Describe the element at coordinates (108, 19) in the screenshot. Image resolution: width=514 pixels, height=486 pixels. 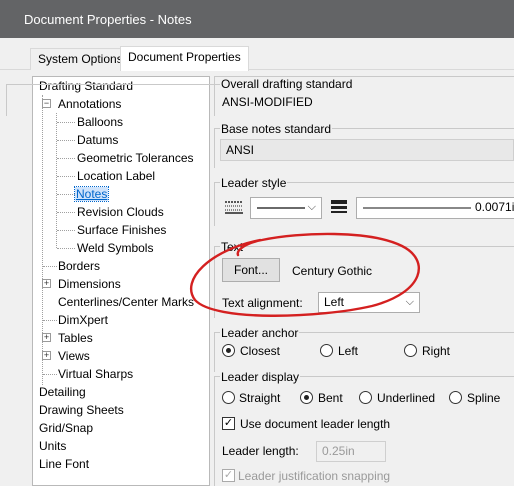
I see `window-title: Document Properties - Notes` at that location.